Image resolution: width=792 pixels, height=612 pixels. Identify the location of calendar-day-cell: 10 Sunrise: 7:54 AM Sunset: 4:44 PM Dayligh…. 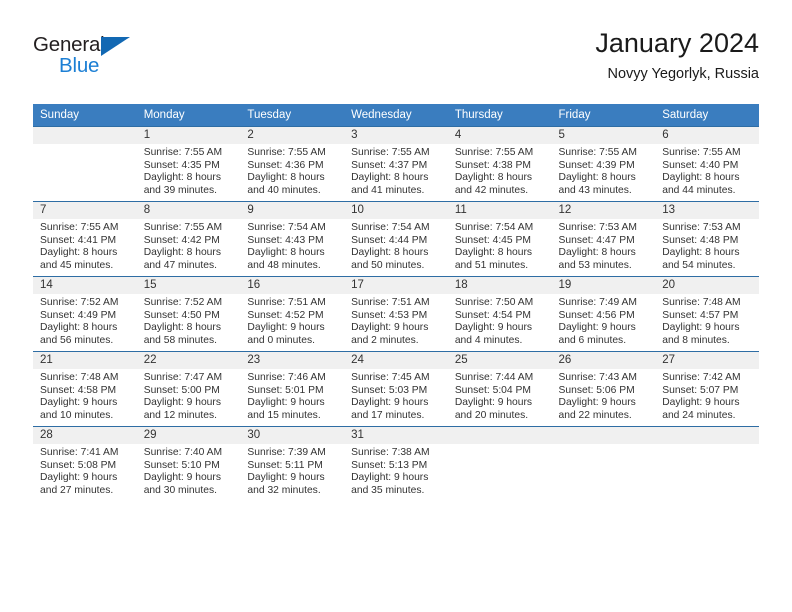
(396, 239).